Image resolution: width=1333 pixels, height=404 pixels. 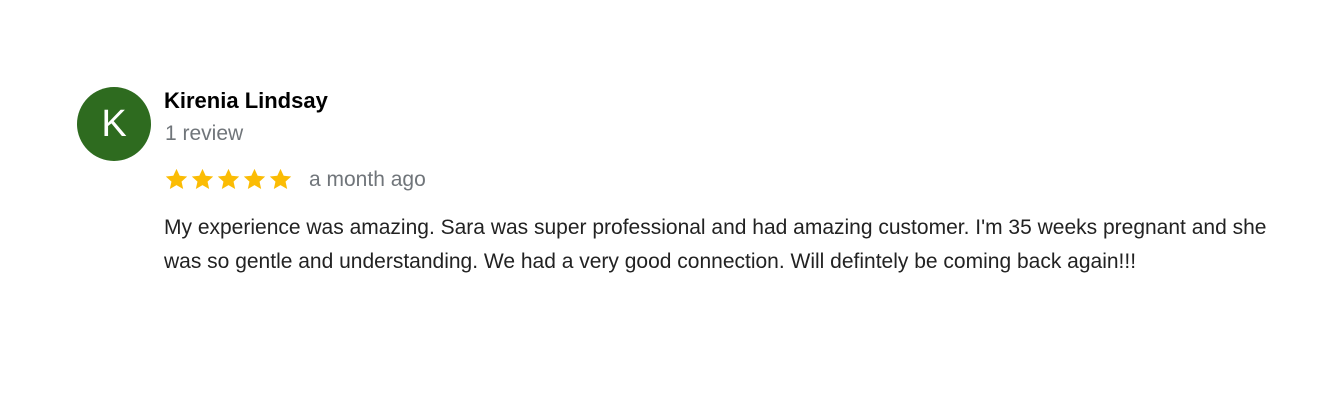 I want to click on avatar-initial: K, so click(x=114, y=123).